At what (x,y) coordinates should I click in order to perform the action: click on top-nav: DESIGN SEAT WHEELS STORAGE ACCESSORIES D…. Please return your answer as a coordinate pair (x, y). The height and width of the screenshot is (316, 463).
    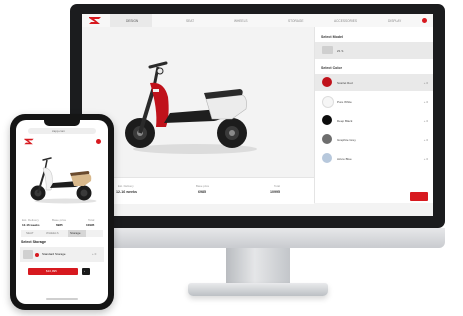
    Looking at the image, I should click on (257, 21).